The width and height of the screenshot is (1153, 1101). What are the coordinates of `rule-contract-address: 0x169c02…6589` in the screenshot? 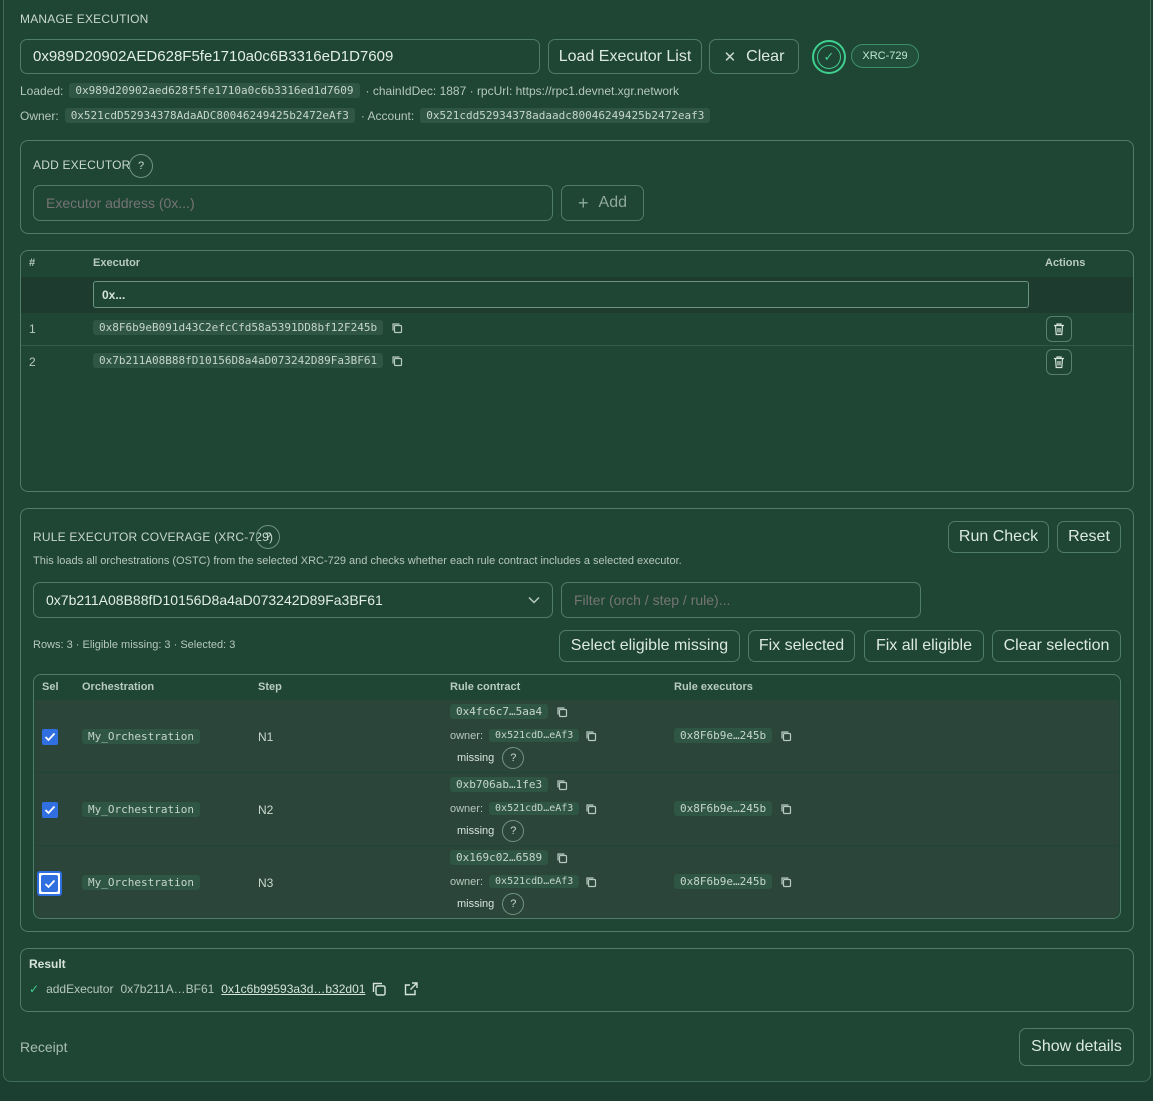 It's located at (499, 857).